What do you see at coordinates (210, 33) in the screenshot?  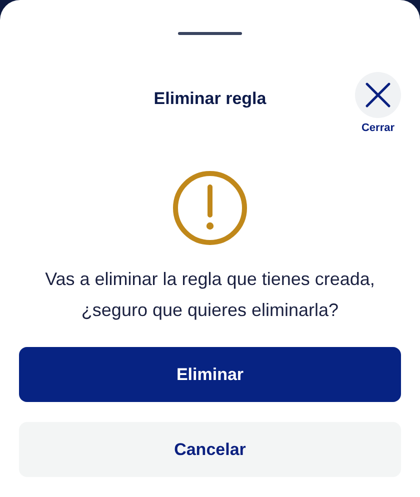 I see `drag-handle` at bounding box center [210, 33].